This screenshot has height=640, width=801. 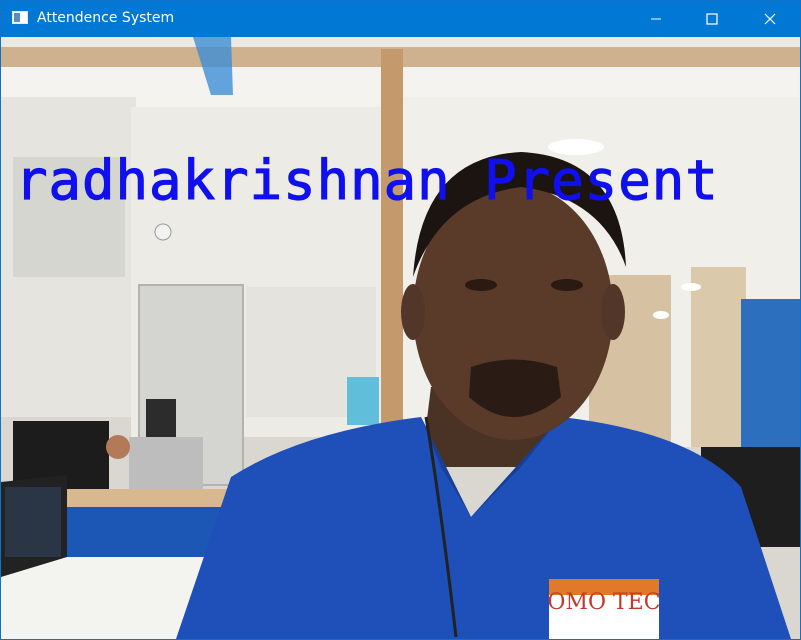 I want to click on maximize-button, so click(x=712, y=19).